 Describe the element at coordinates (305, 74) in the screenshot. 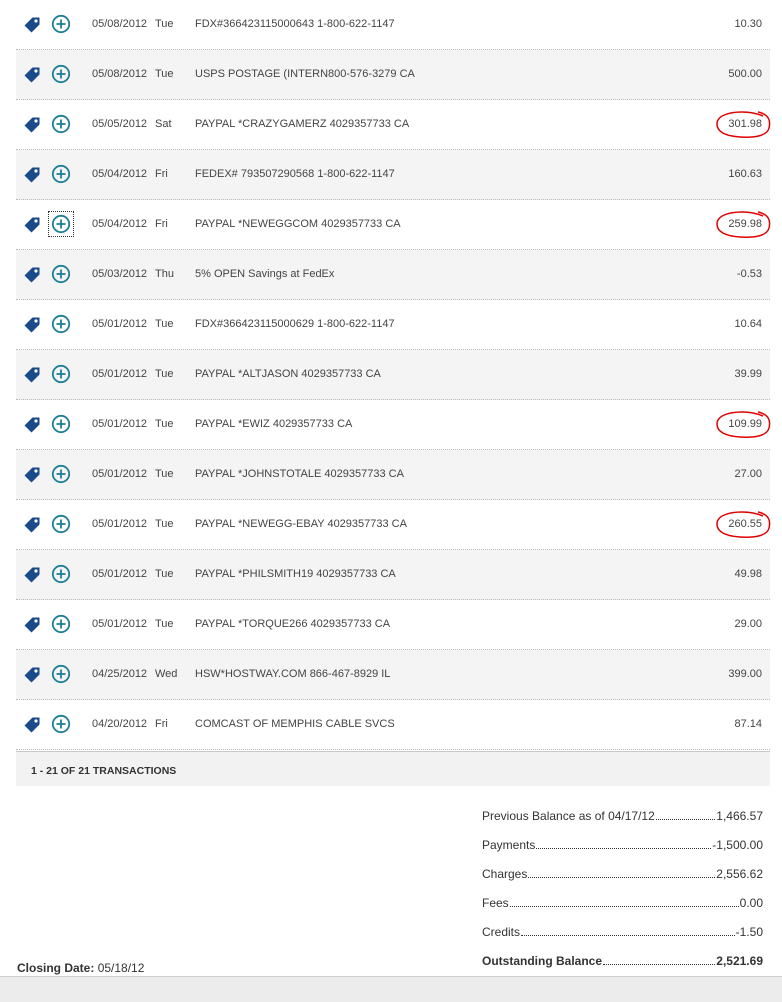

I see `transaction-description: USPS POSTAGE (INTERN800-576-3279 CA` at that location.